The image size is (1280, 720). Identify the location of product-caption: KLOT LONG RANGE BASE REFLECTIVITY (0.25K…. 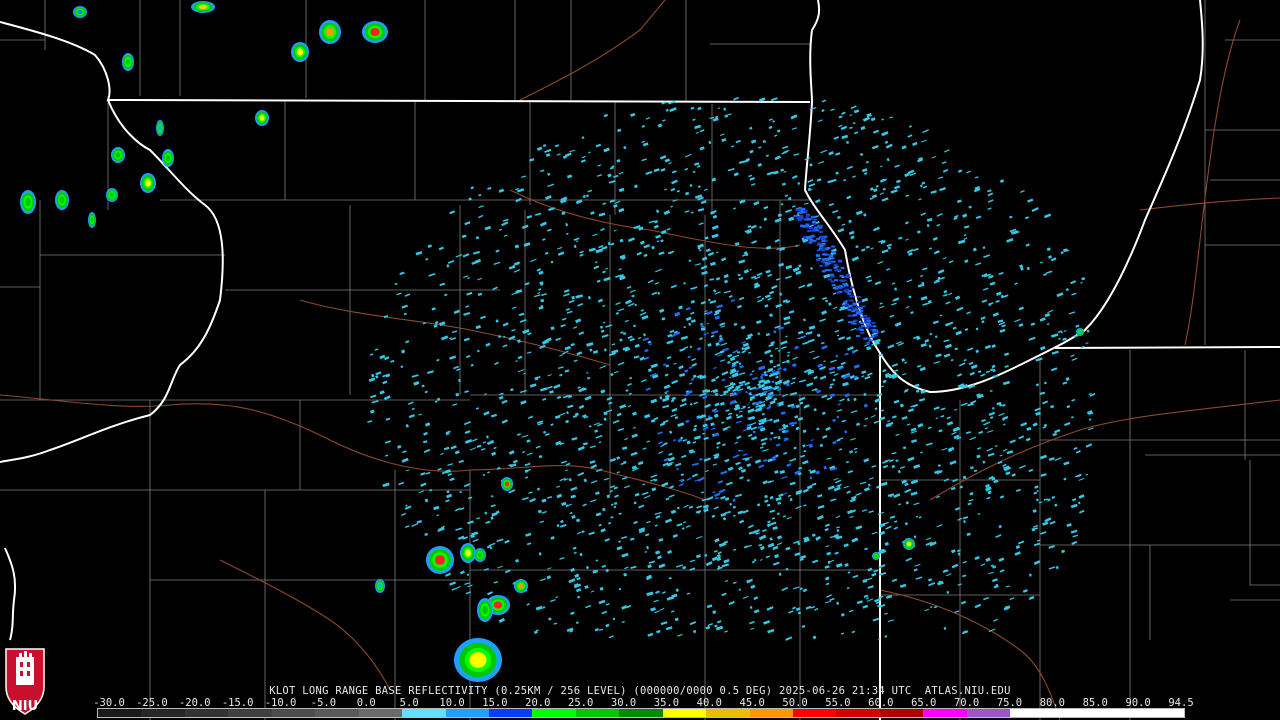
(640, 691).